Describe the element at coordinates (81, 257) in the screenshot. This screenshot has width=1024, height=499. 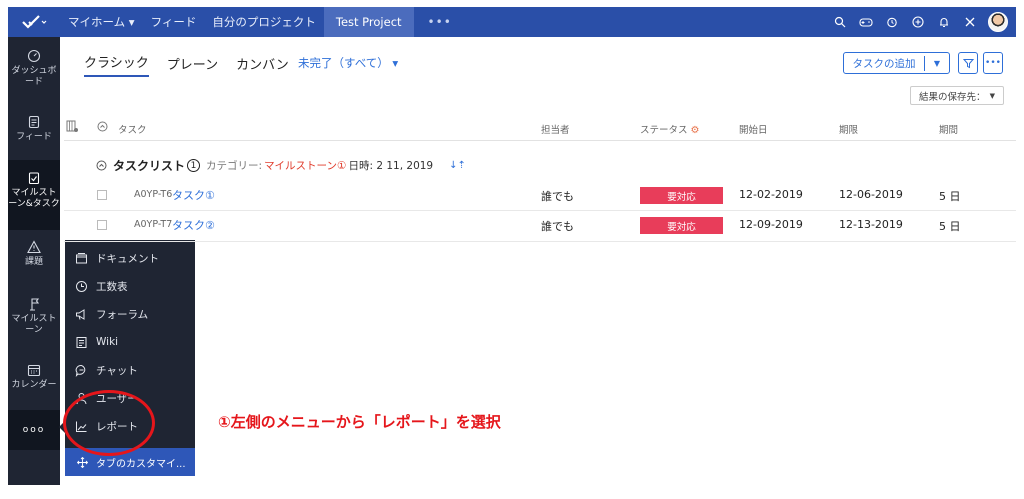
I see `document-icon` at that location.